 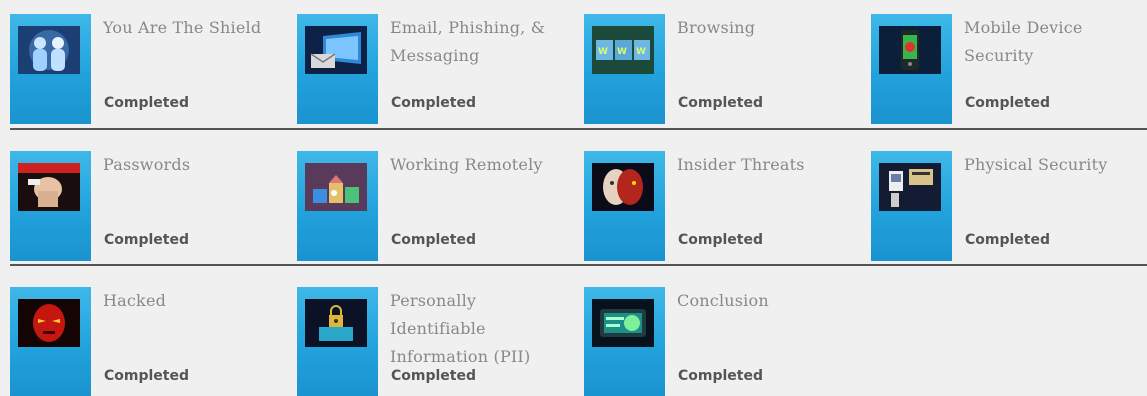 I want to click on module-card-working-remotely: Working Remotely Completed, so click(x=437, y=199).